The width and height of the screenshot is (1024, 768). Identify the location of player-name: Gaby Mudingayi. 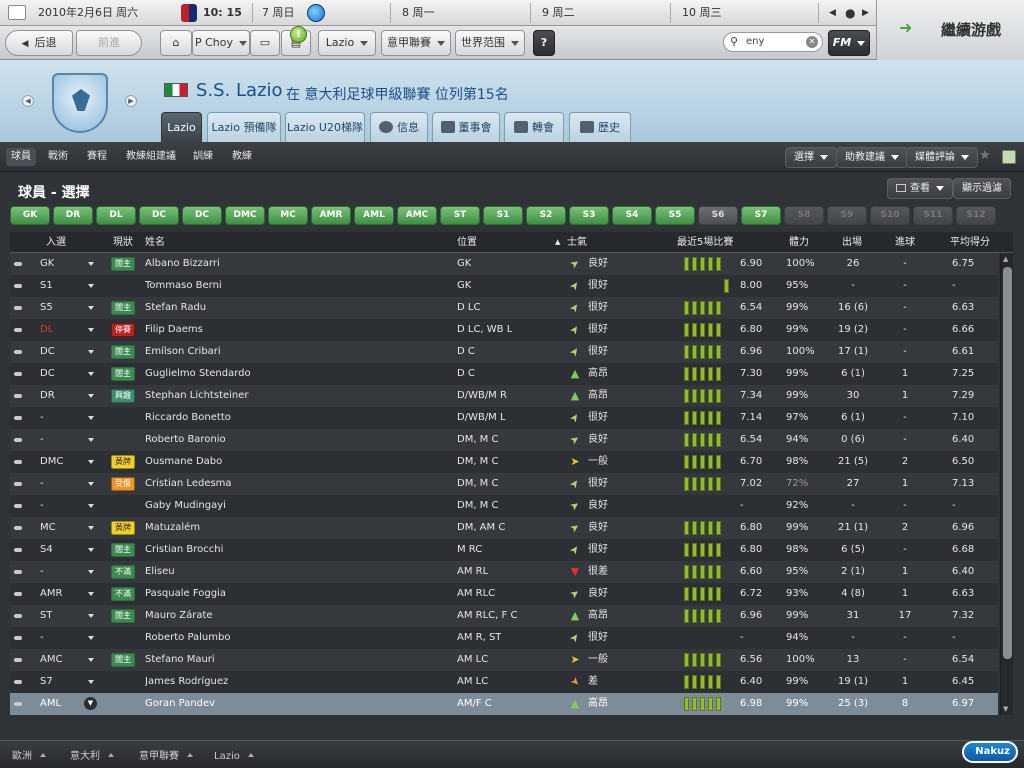
(185, 506).